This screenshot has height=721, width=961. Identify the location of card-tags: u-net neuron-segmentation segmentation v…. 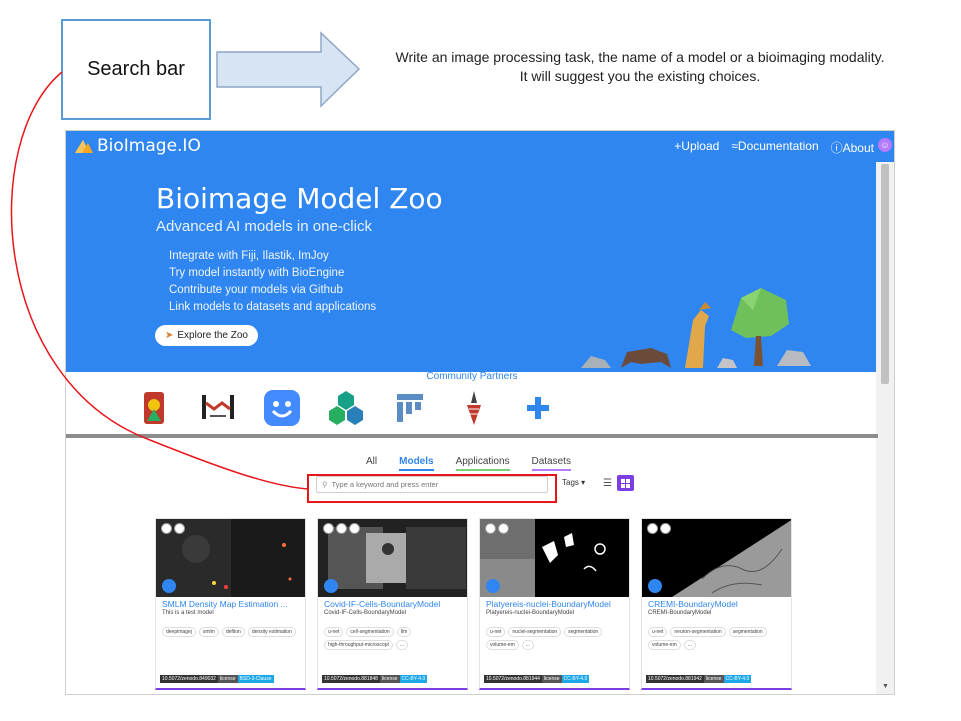
(718, 638).